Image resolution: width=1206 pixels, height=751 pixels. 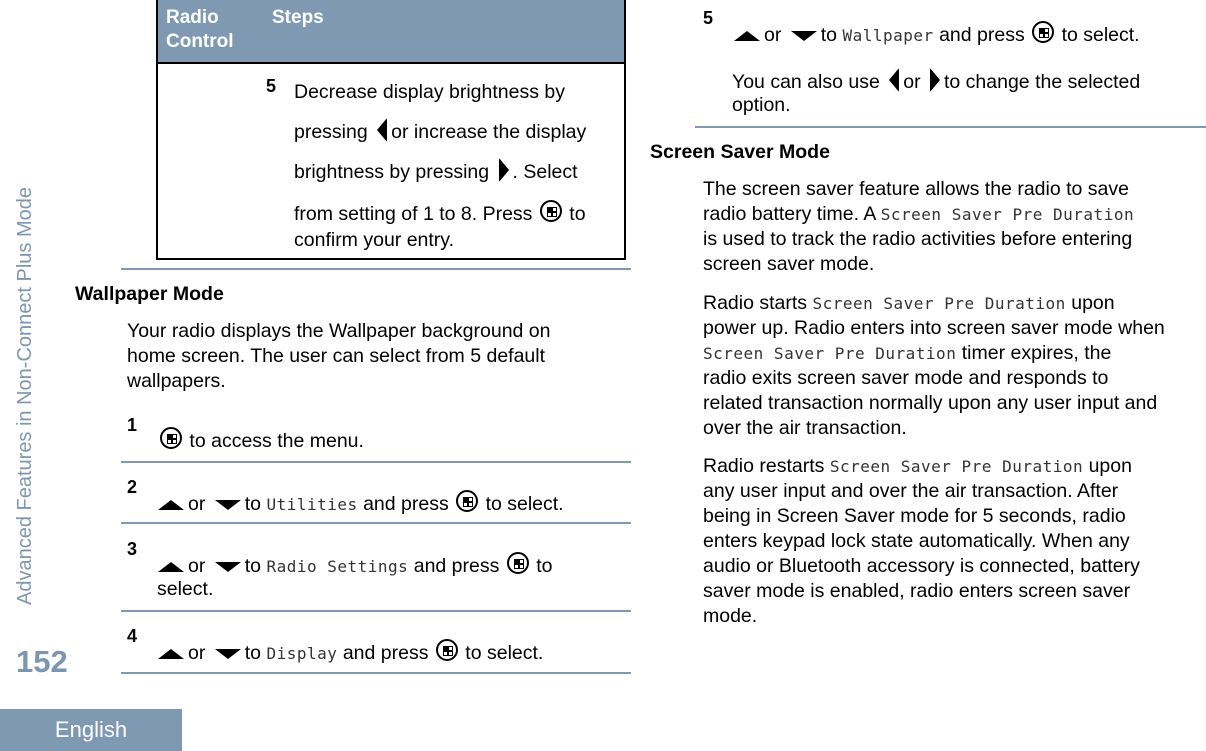 What do you see at coordinates (261, 440) in the screenshot?
I see `step-1-text: to access the menu.` at bounding box center [261, 440].